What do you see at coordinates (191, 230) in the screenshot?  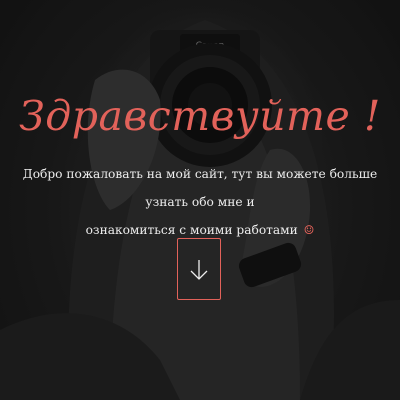 I see `welcome-line-2: ознакомиться с моими работами` at bounding box center [191, 230].